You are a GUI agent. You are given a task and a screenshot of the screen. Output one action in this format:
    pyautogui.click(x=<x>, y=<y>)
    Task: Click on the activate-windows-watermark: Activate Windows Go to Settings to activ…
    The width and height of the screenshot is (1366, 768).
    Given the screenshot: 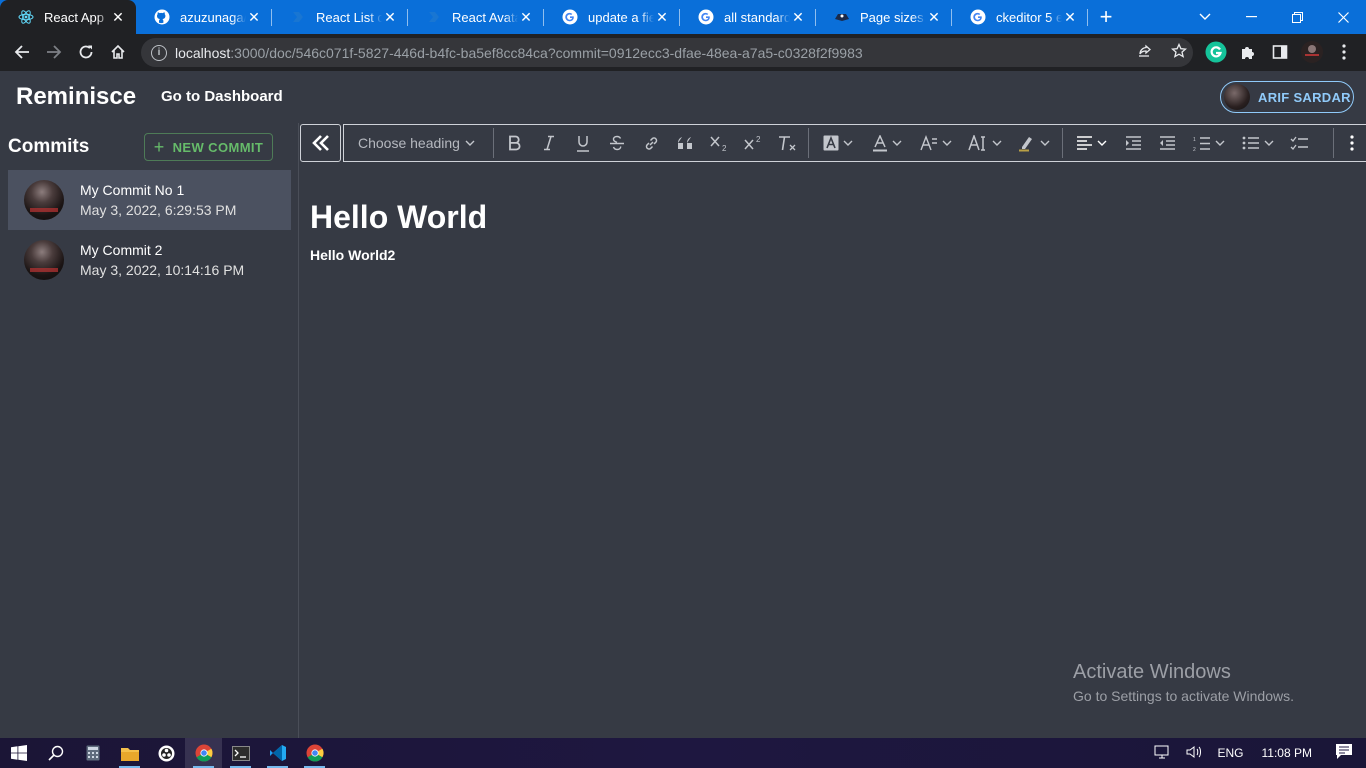 What is the action you would take?
    pyautogui.click(x=1183, y=682)
    